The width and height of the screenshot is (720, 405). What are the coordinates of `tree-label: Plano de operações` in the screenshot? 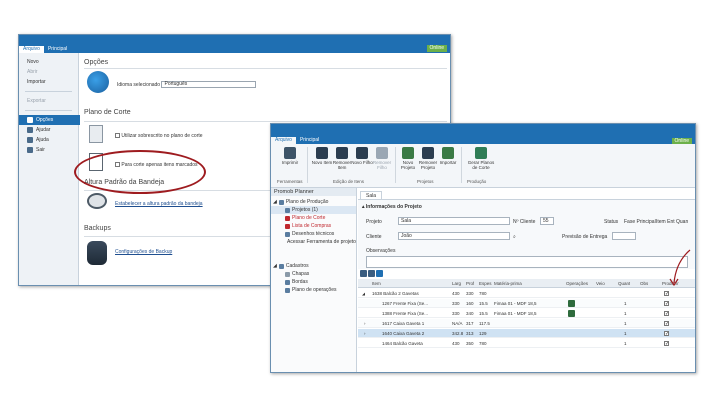 It's located at (314, 290).